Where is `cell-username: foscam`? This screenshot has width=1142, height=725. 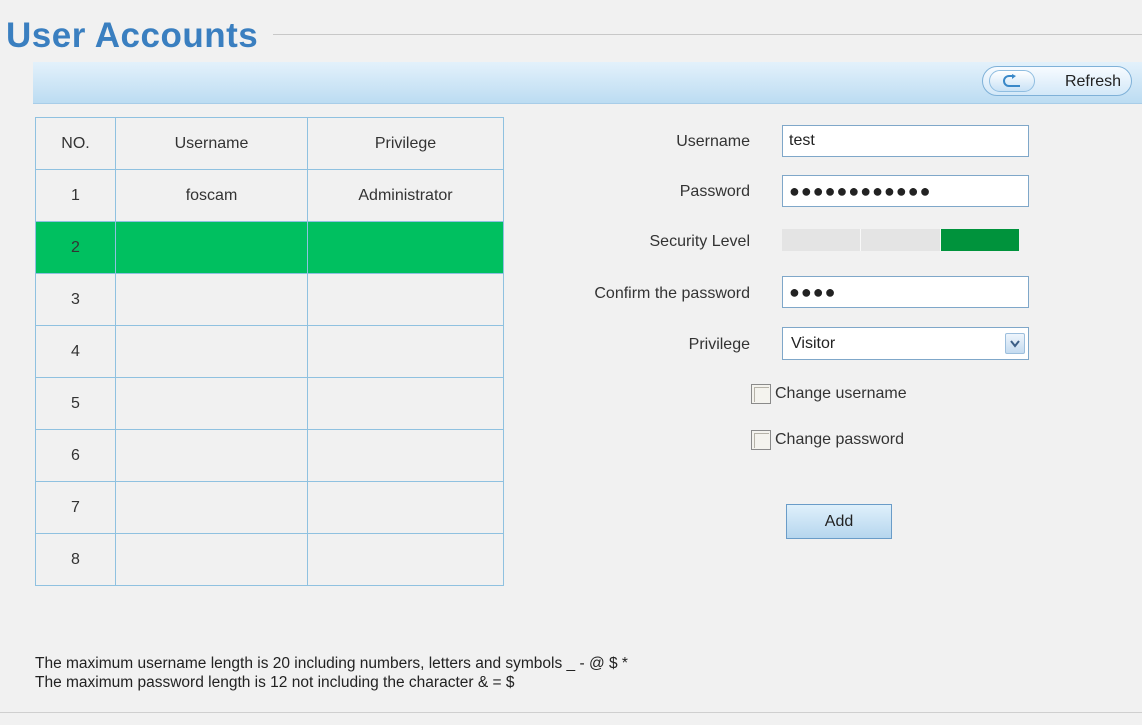
cell-username: foscam is located at coordinates (211, 195).